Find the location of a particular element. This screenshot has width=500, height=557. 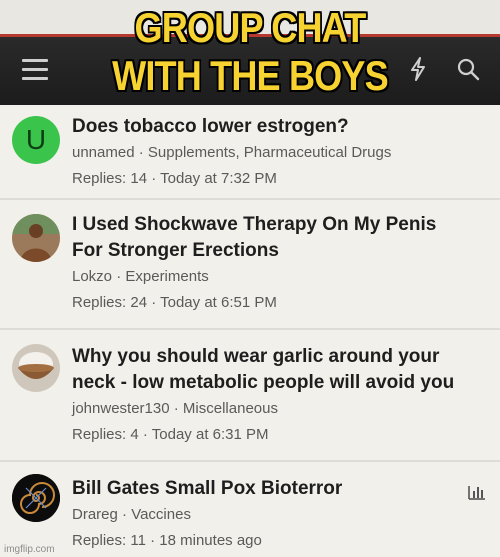

garlic-bowl-icon is located at coordinates (36, 368).